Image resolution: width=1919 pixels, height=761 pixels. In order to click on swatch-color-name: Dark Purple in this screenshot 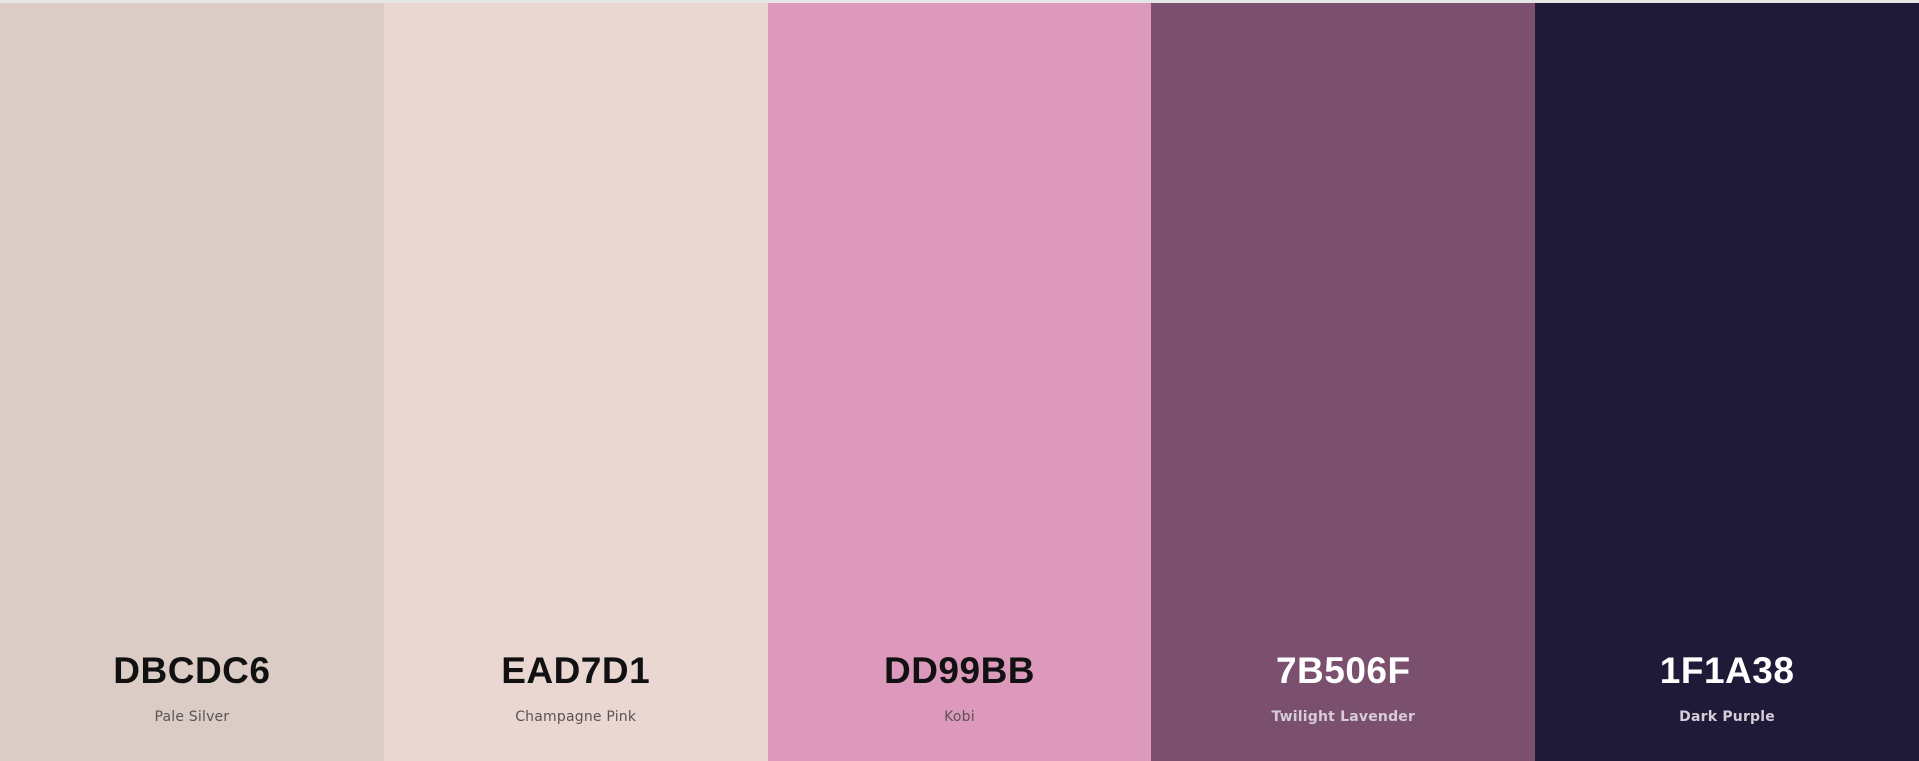, I will do `click(1727, 717)`.